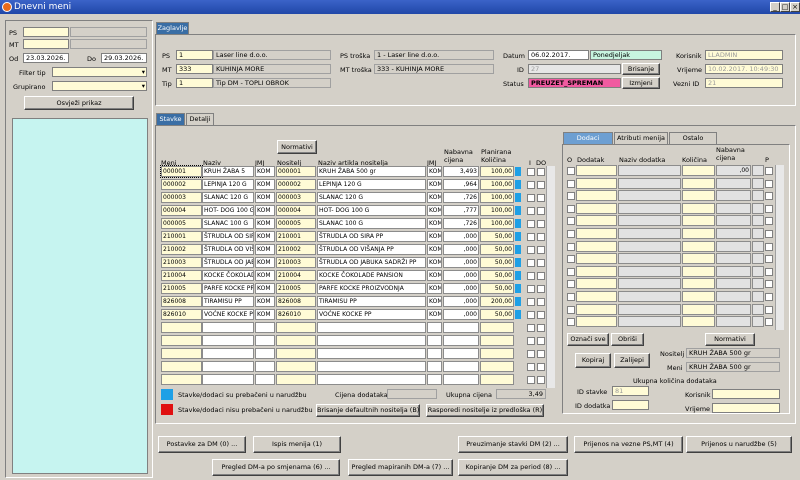 This screenshot has height=480, width=800. Describe the element at coordinates (46, 58) in the screenshot. I see `od-date-input: 23.03.2026.` at that location.